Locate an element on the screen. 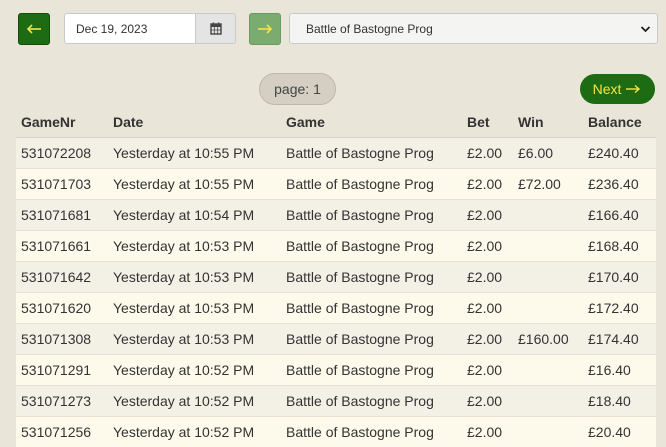 The image size is (666, 447). next-day-button is located at coordinates (265, 29).